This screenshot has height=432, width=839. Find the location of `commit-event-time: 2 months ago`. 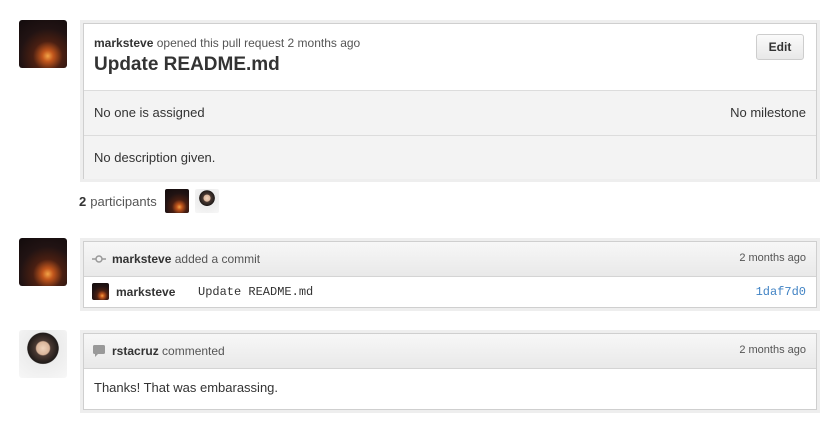

commit-event-time: 2 months ago is located at coordinates (772, 258).